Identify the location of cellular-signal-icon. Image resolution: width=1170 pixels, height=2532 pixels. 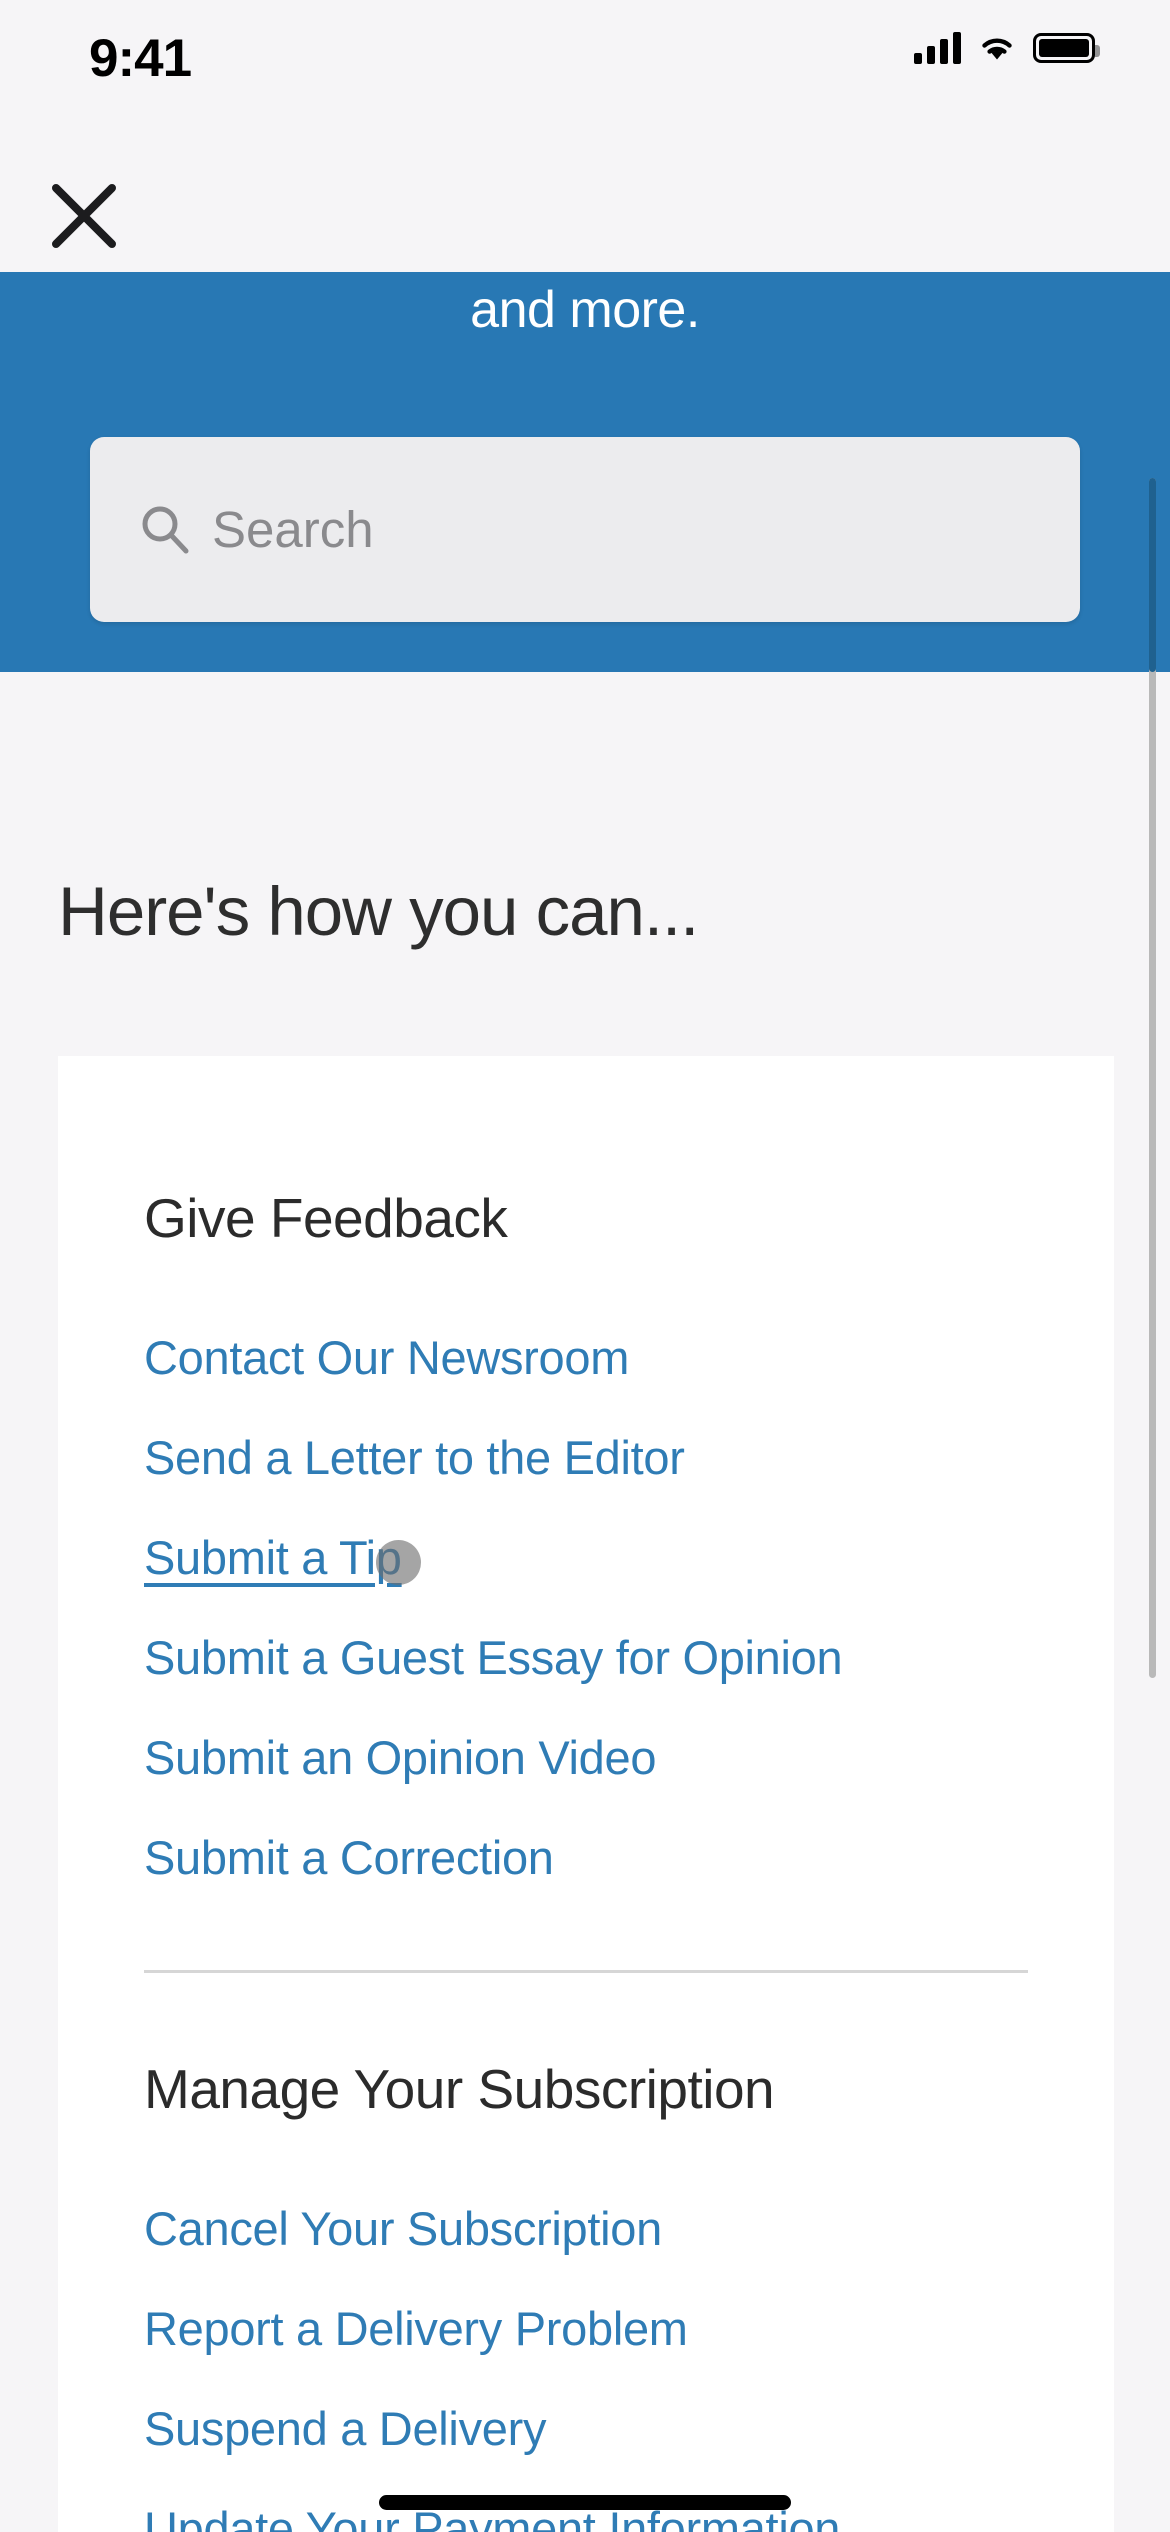
(937, 48).